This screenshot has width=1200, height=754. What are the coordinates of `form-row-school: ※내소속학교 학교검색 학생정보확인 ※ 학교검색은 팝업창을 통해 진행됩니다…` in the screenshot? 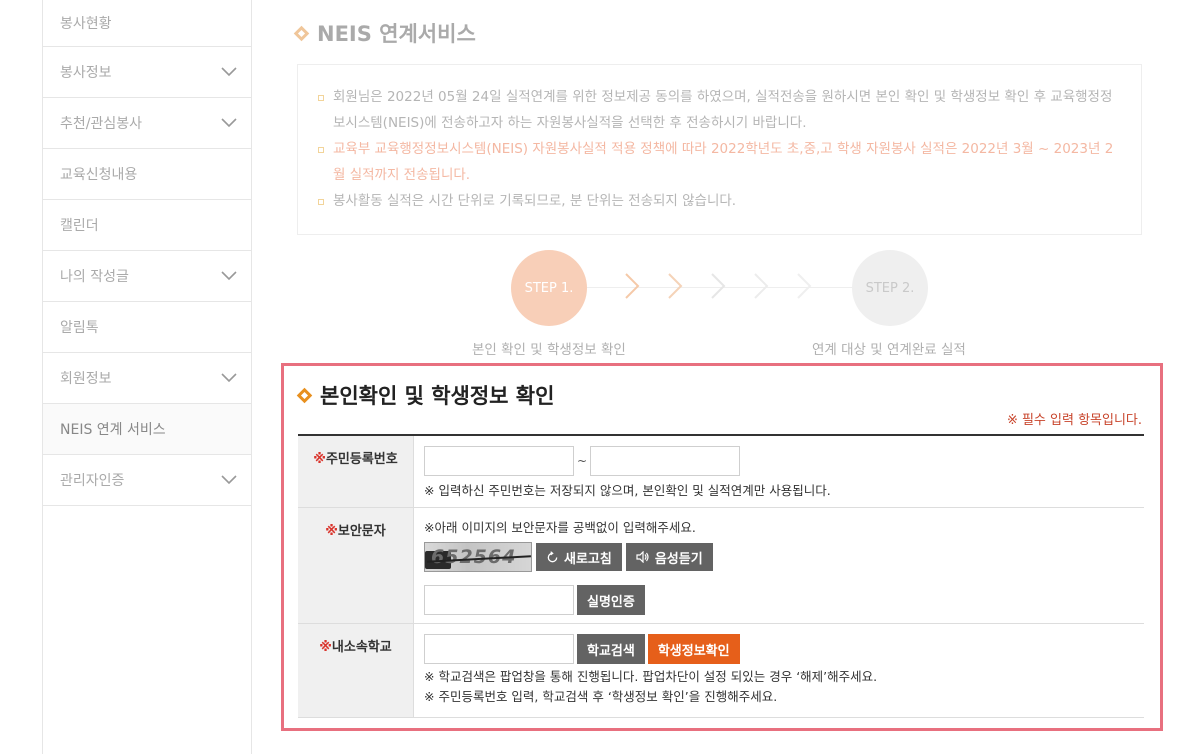 It's located at (721, 671).